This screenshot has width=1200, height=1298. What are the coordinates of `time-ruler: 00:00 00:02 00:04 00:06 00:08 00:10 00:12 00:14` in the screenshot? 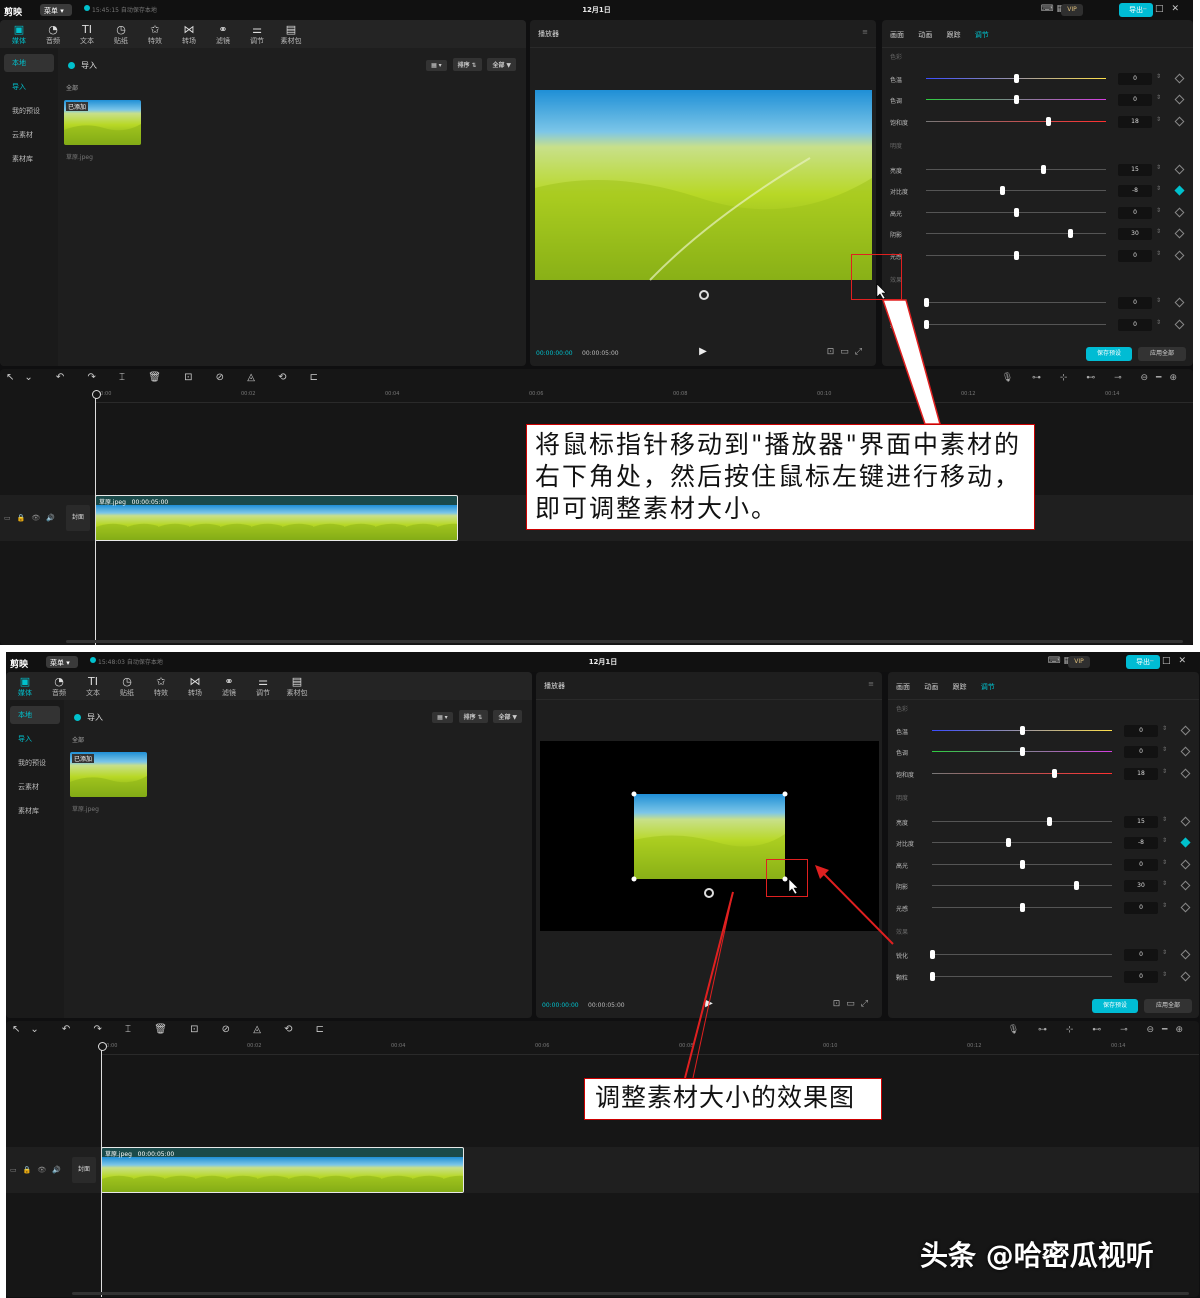 It's located at (644, 397).